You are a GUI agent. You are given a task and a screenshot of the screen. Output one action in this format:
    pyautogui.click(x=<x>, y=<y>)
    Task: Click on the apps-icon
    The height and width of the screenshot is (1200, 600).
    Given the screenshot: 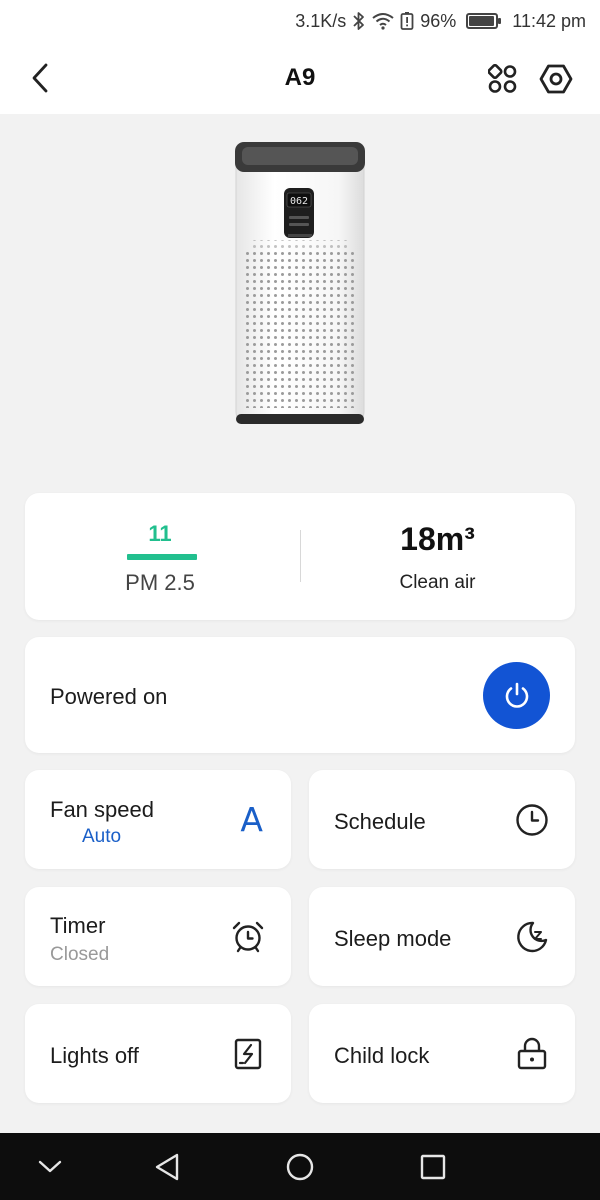 What is the action you would take?
    pyautogui.click(x=502, y=78)
    